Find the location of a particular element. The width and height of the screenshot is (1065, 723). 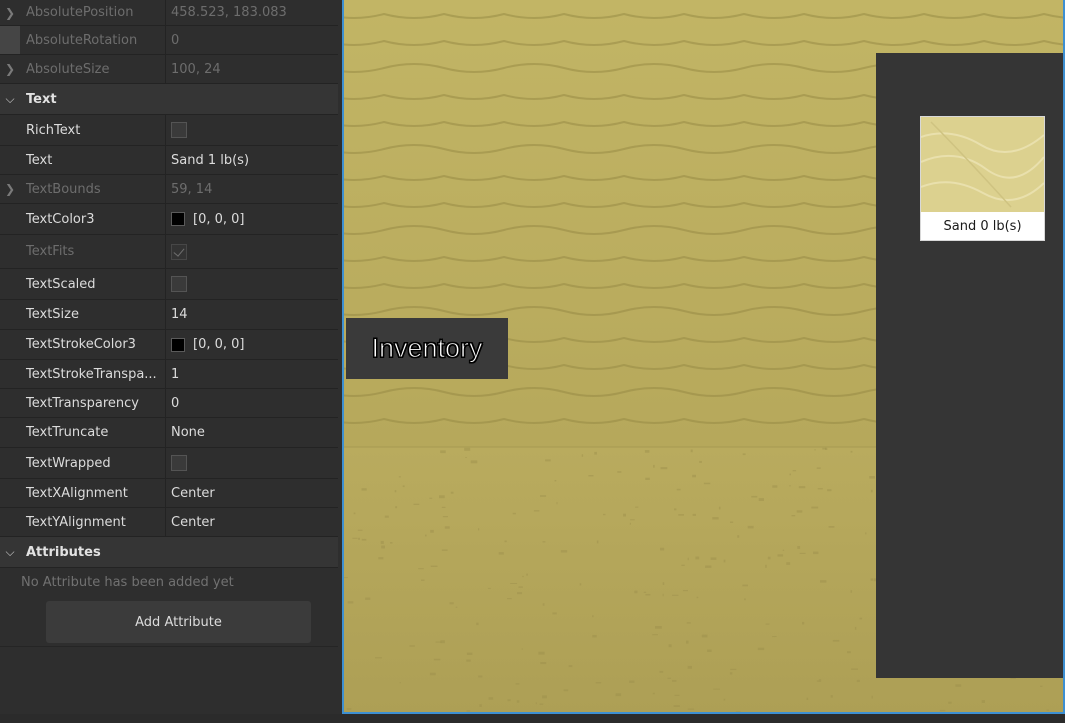

textxalignment-dropdown: Center is located at coordinates (254, 493).